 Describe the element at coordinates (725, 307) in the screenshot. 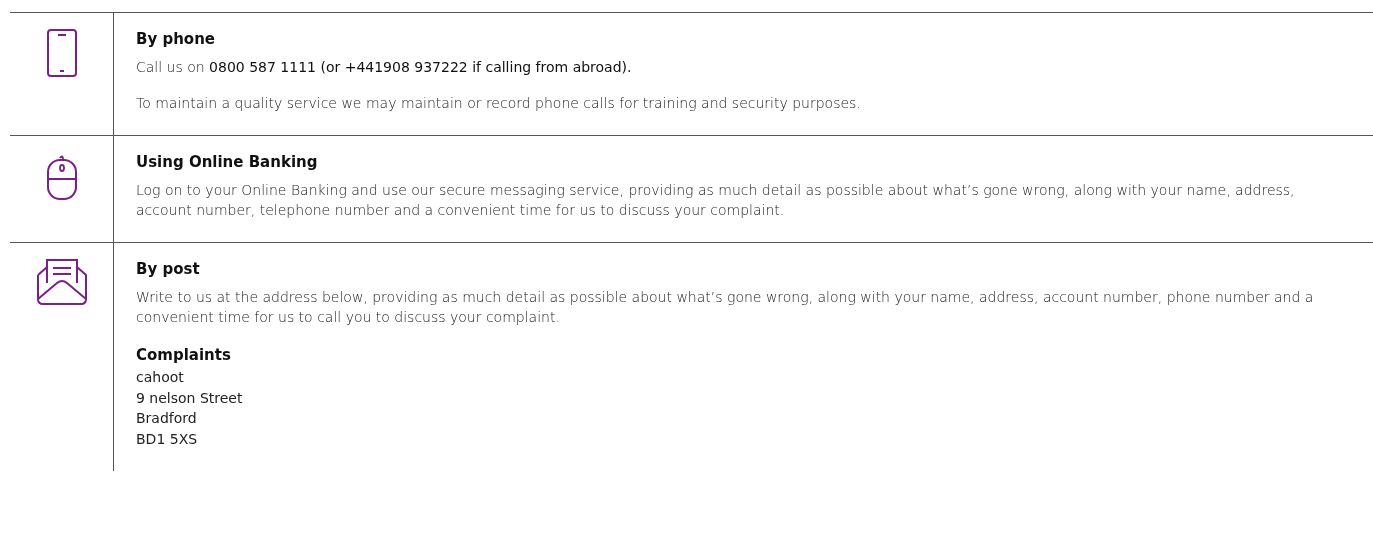

I see `paragraph: Write to us at the address below, providing as much detail as possible about what’s gone wrong, along with your name, address, account number, phone number and a convenient time for us to call you to discuss your complaint.` at that location.